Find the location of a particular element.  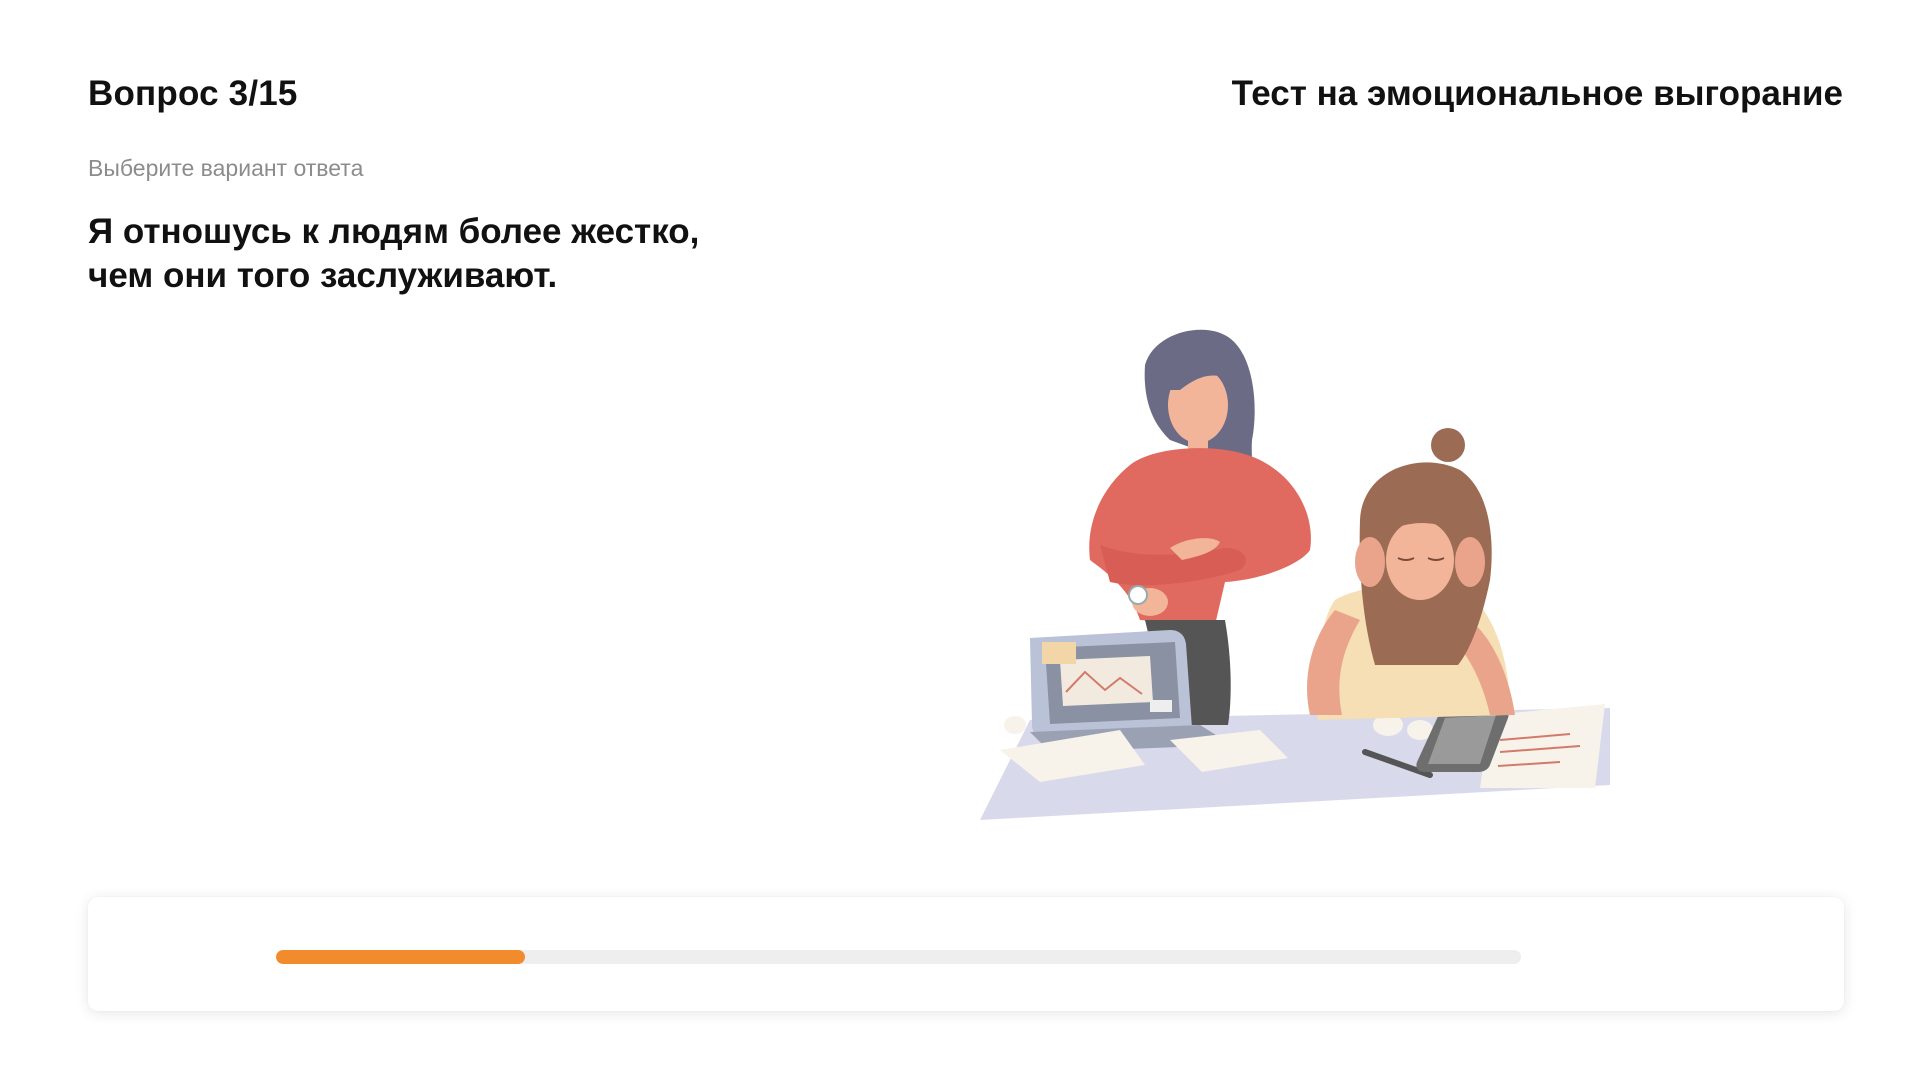

question-text-line-2: чем они того заслуживают. is located at coordinates (323, 275).